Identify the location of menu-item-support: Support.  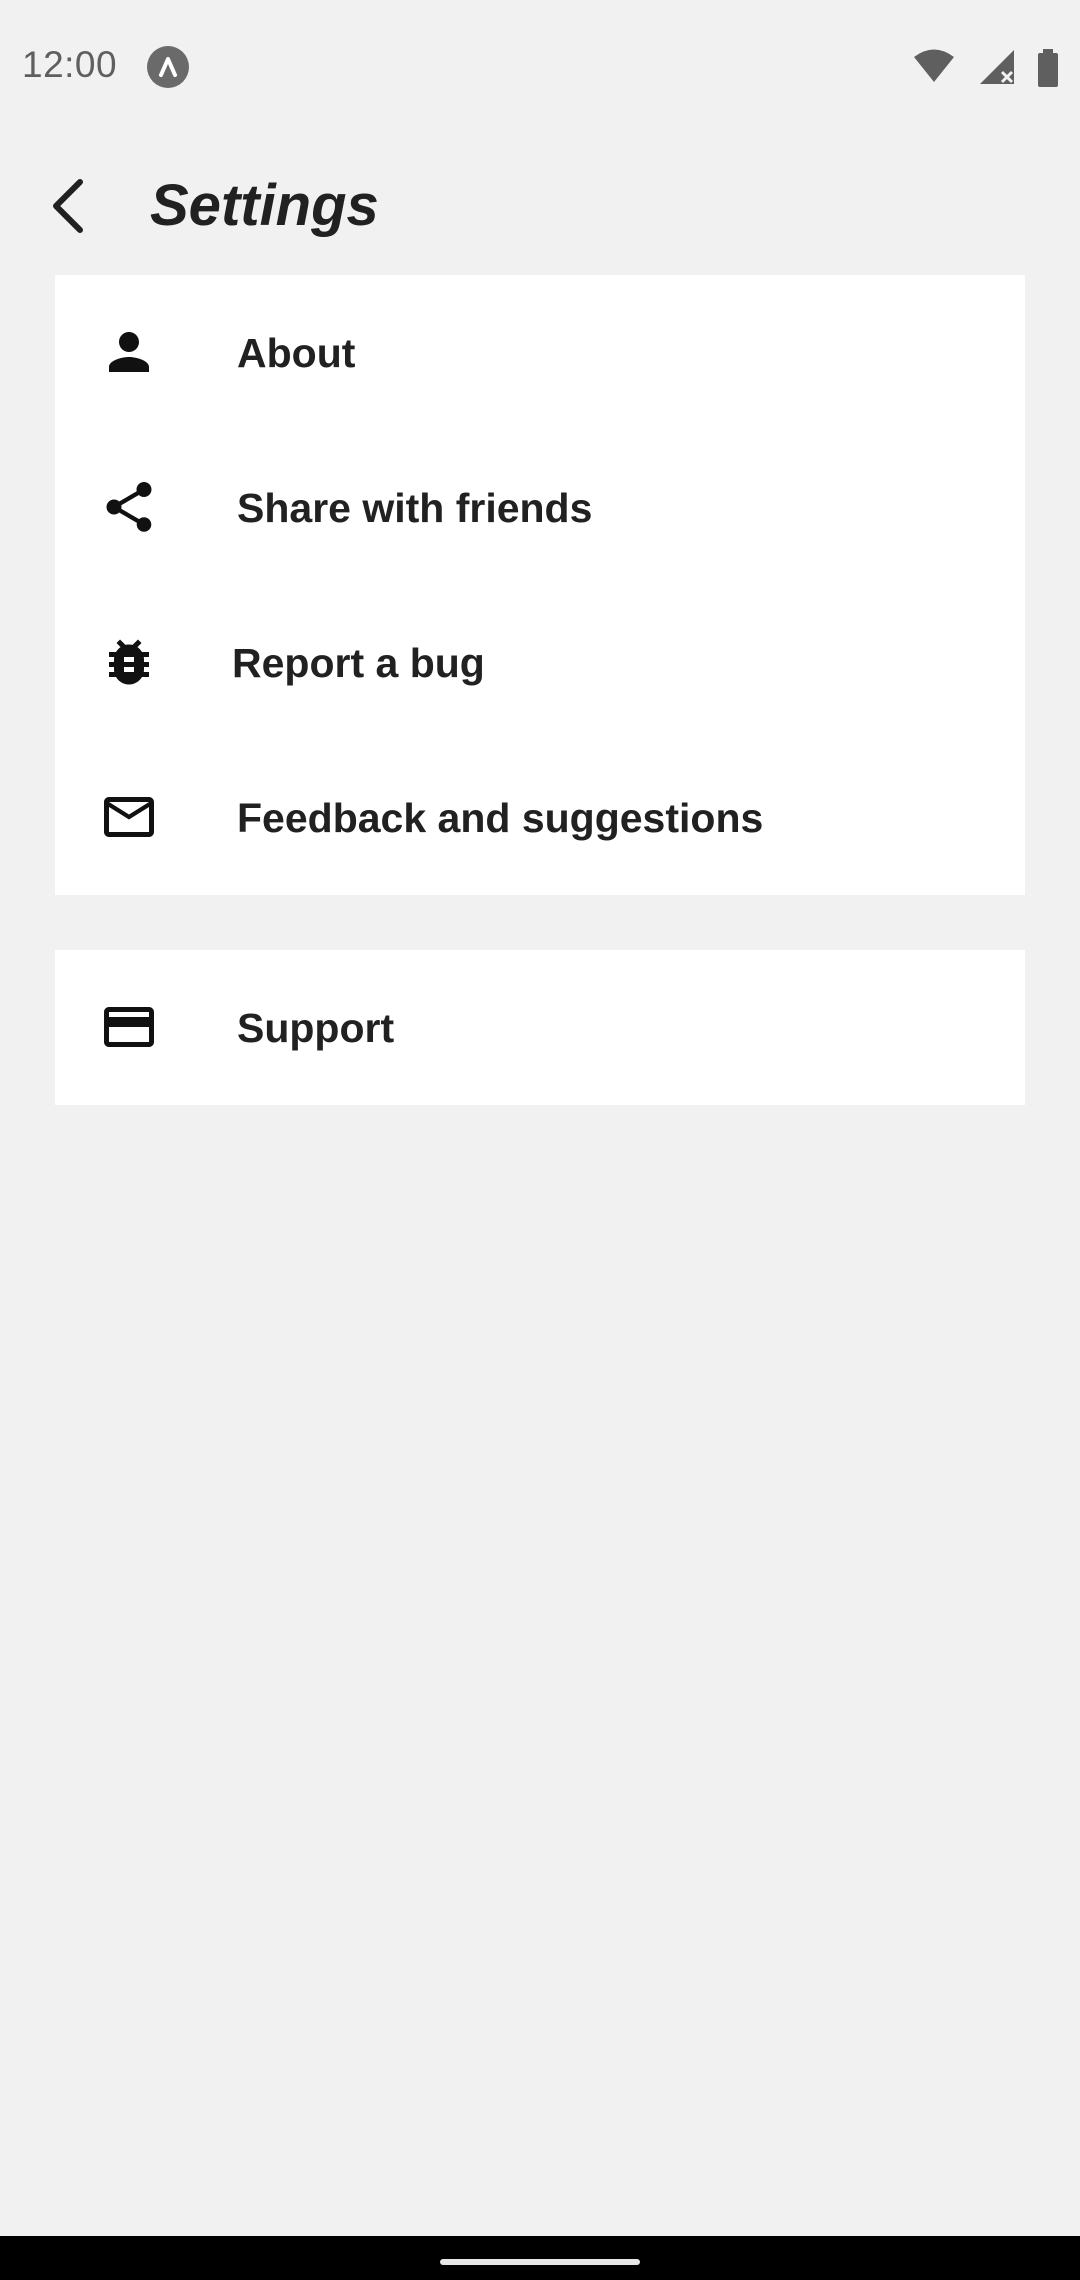
(540, 1027).